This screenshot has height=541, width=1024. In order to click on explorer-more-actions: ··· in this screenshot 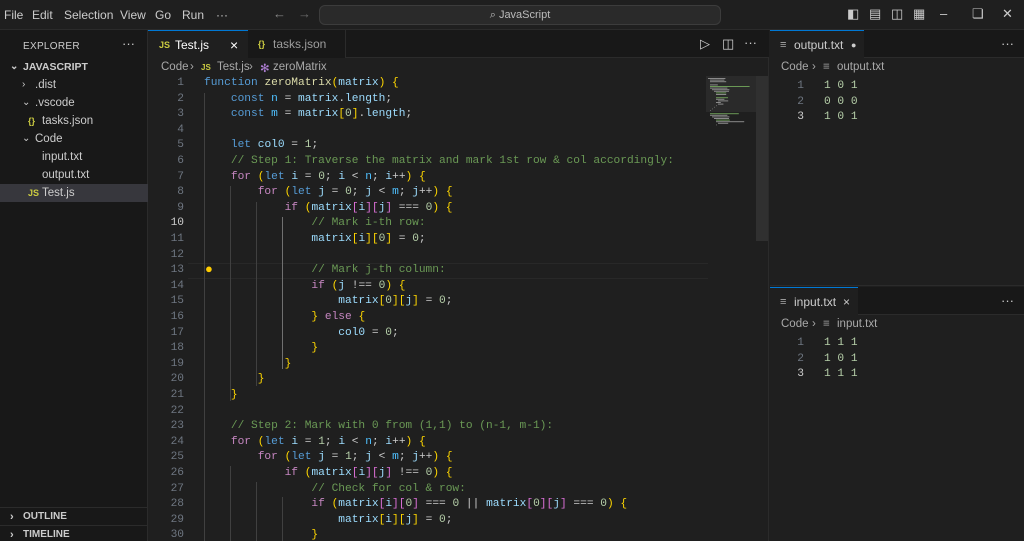, I will do `click(128, 43)`.